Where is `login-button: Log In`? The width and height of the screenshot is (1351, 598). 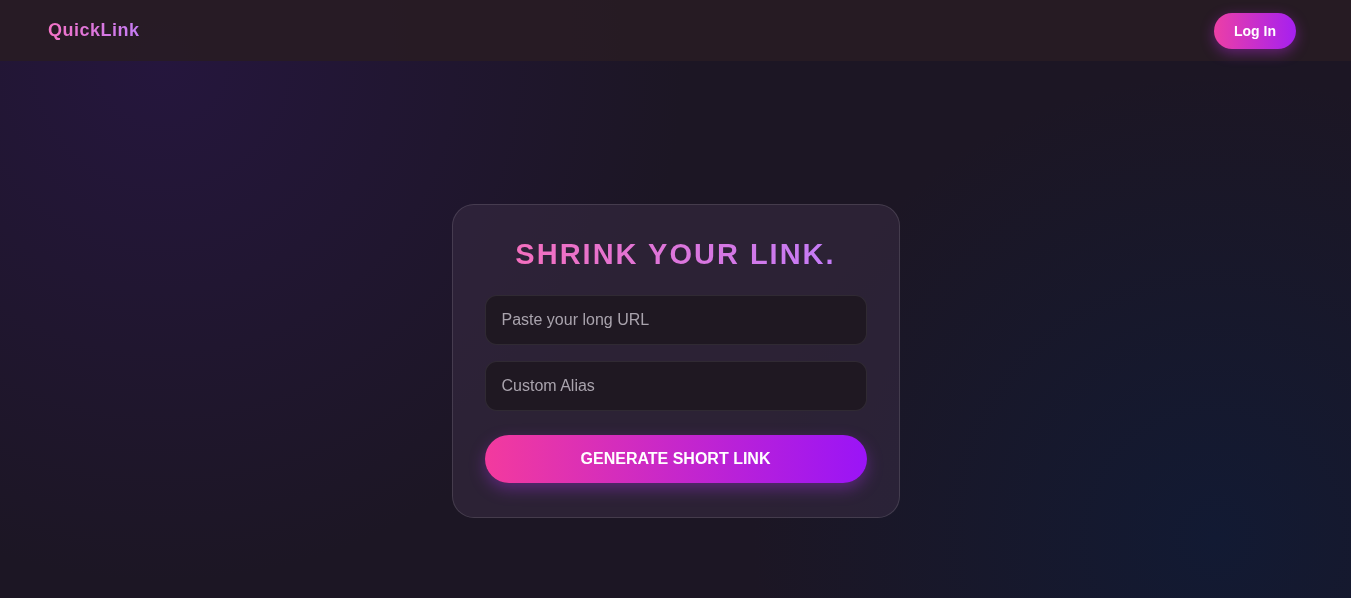 login-button: Log In is located at coordinates (1255, 30).